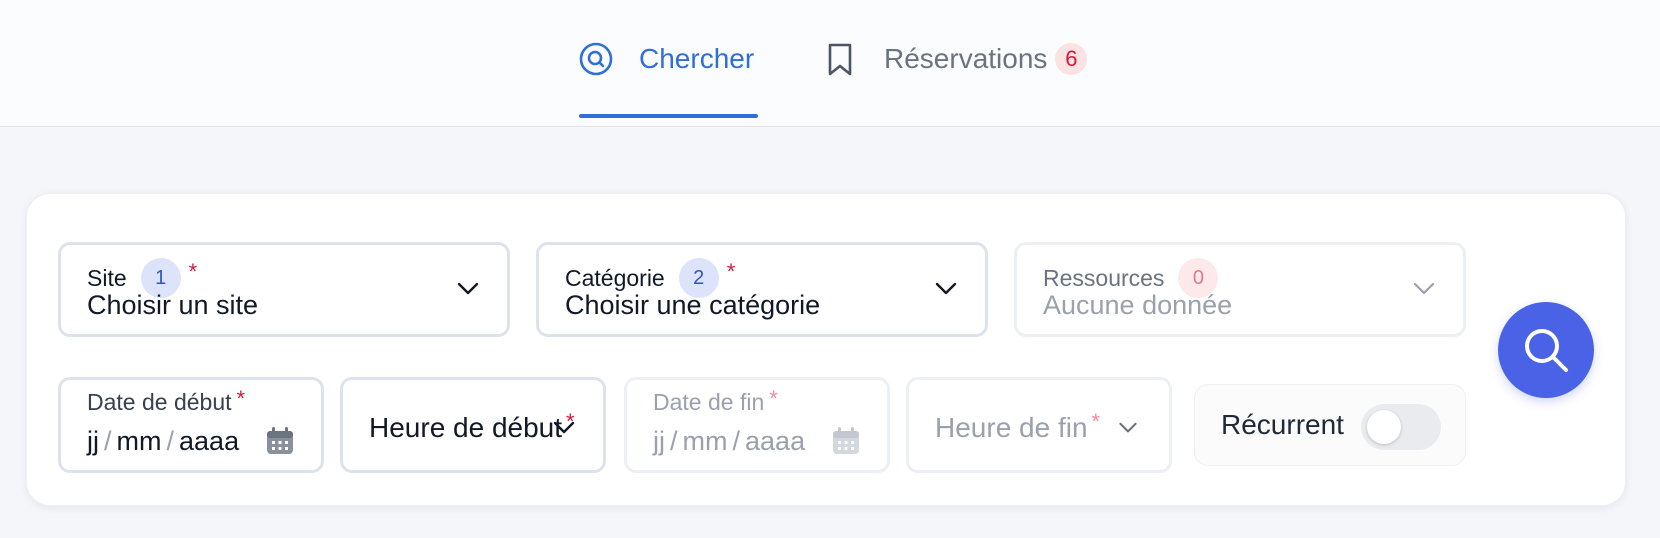 The image size is (1660, 538). Describe the element at coordinates (284, 289) in the screenshot. I see `site-select: Site 1 * Choisir un site` at that location.